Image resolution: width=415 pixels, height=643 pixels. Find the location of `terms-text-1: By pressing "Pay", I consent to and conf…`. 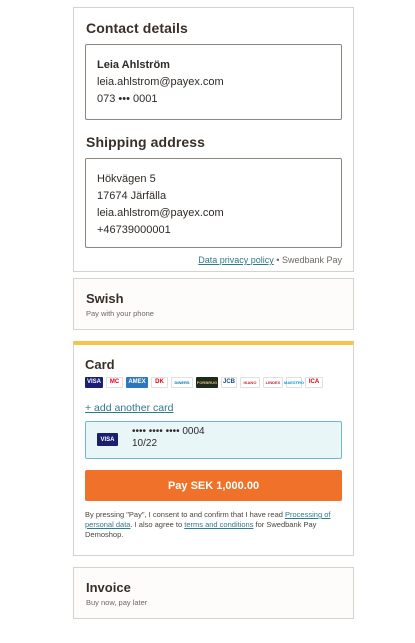

terms-text-1: By pressing "Pay", I consent to and conf… is located at coordinates (185, 514).